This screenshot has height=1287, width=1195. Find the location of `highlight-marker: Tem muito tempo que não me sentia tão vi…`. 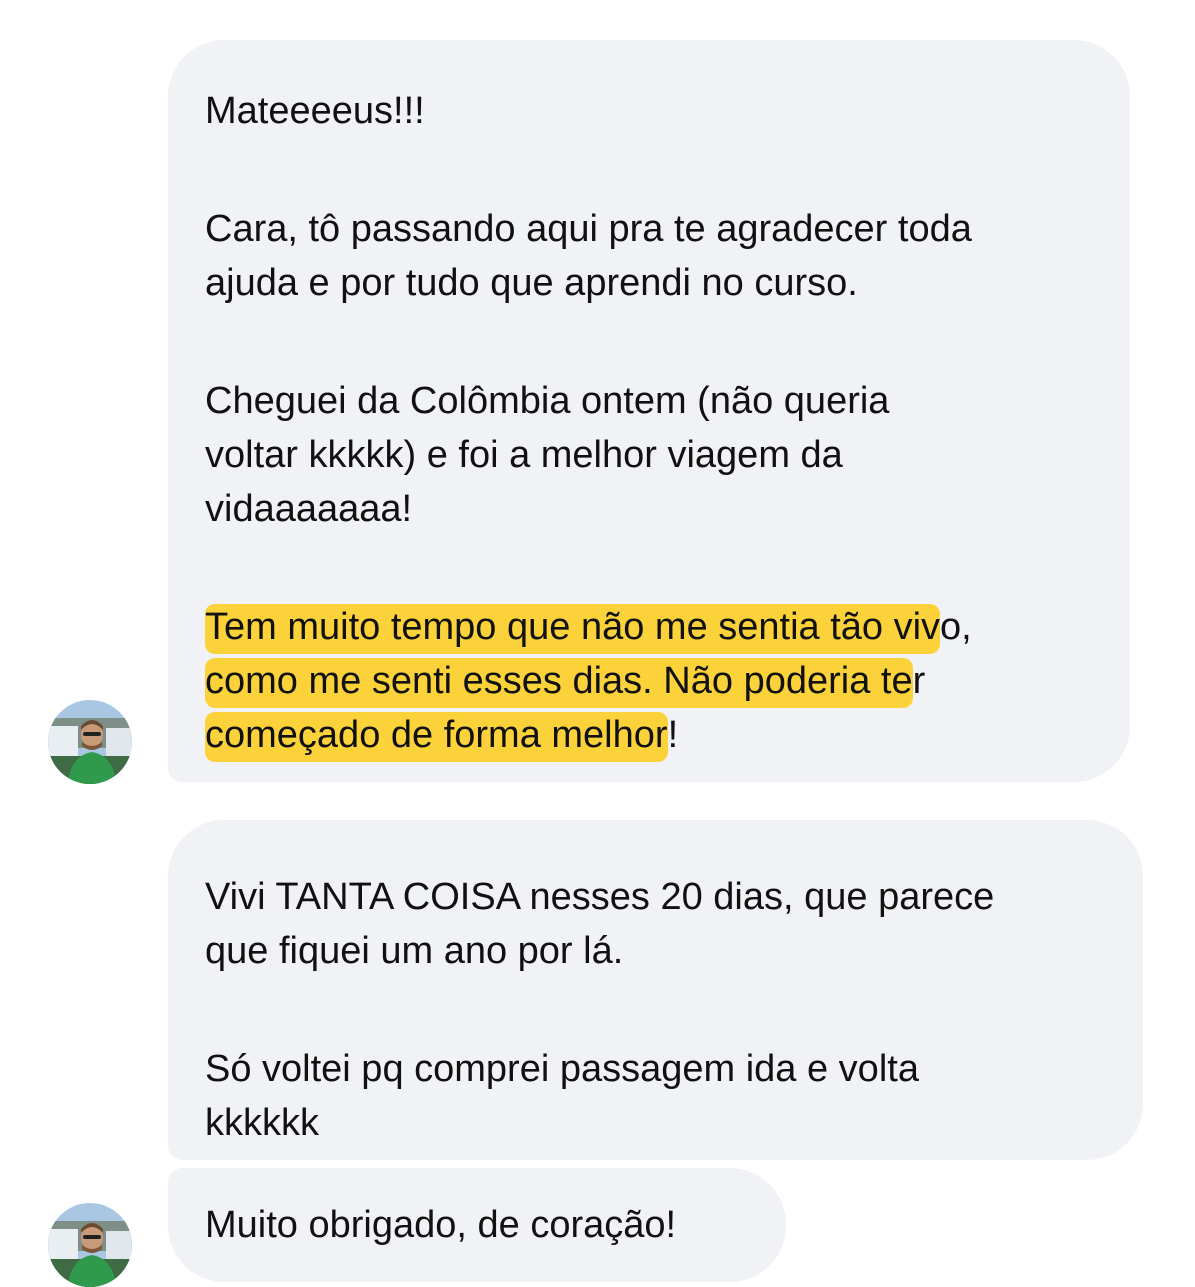

highlight-marker: Tem muito tempo que não me sentia tão vi… is located at coordinates (573, 629).